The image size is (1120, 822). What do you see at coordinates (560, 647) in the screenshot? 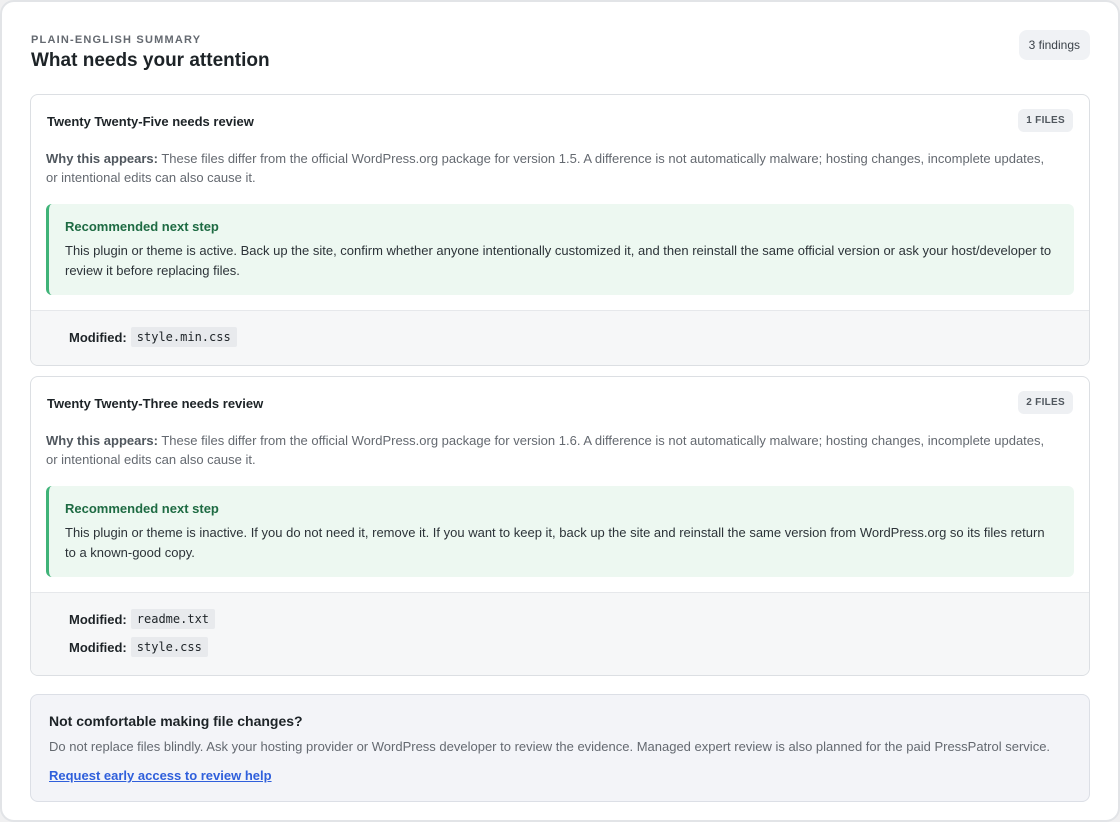
I see `modified-file-row: Modified: style.css` at bounding box center [560, 647].